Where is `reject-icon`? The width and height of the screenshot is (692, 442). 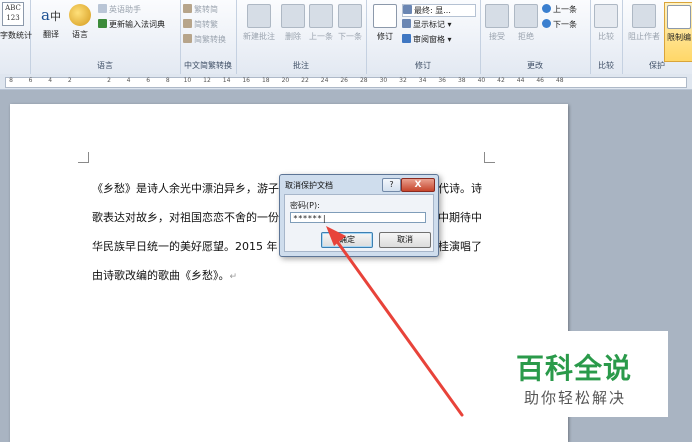
reject-icon is located at coordinates (526, 16).